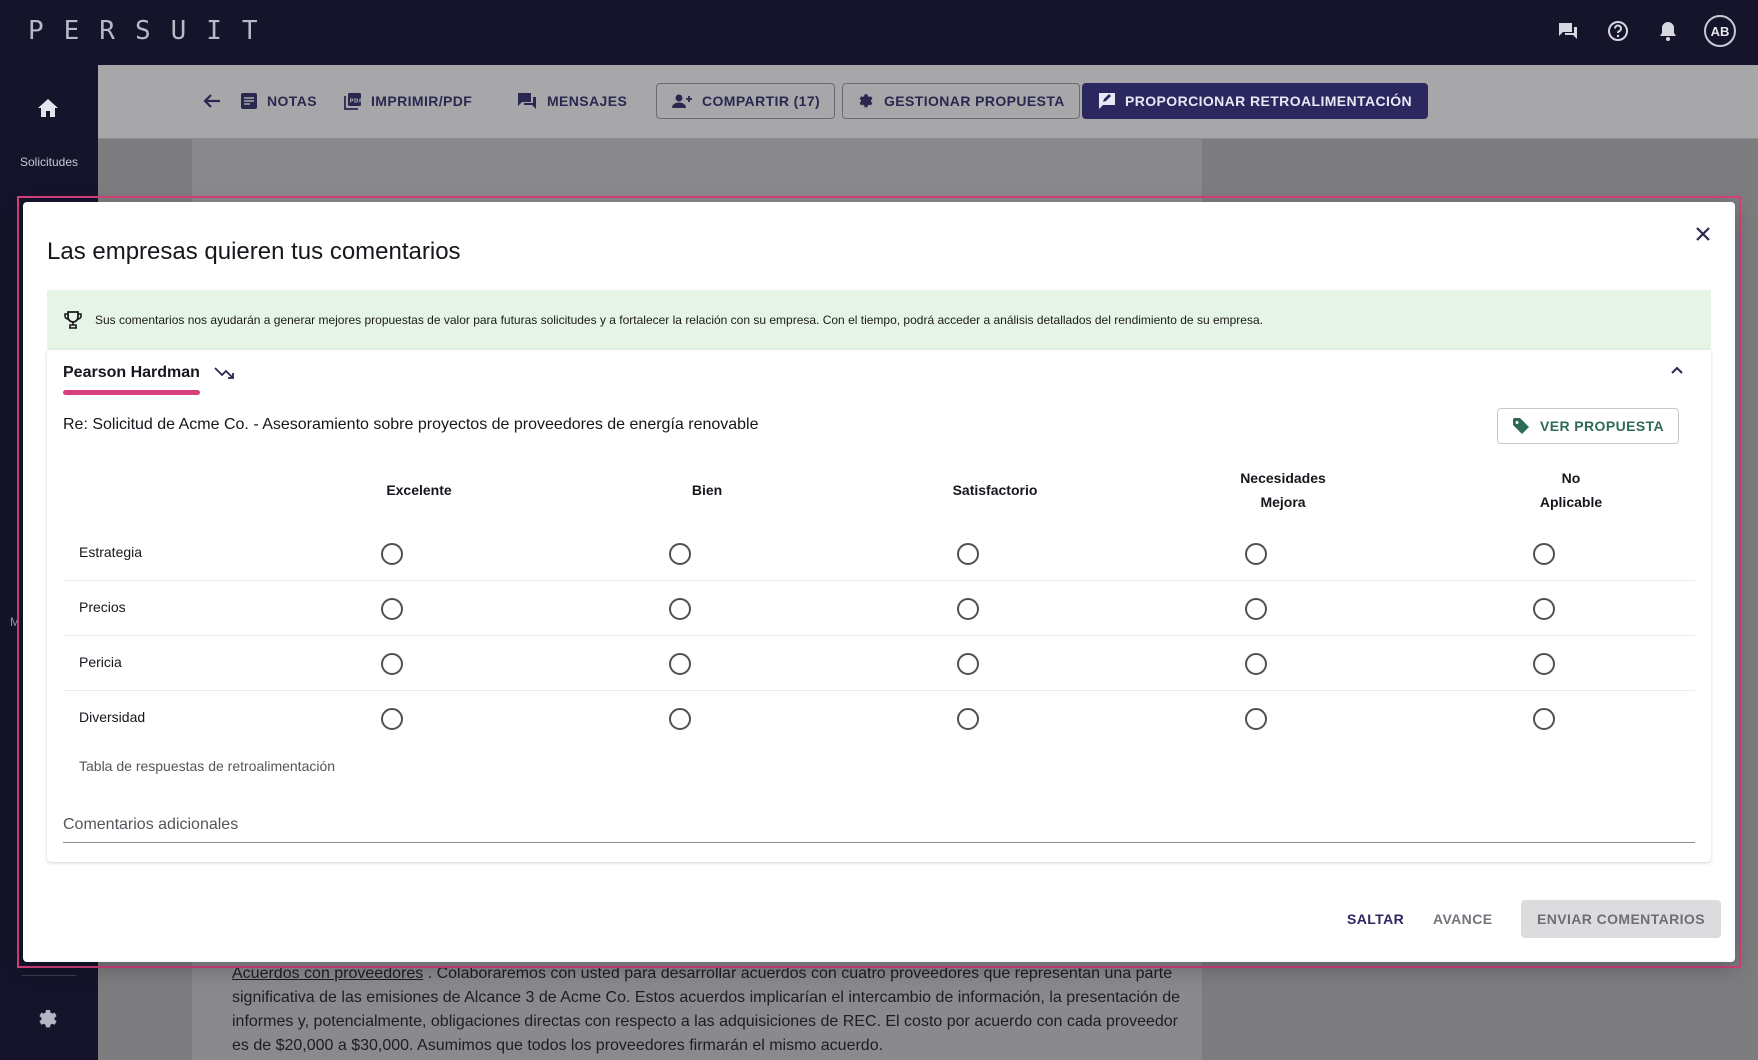 Image resolution: width=1758 pixels, height=1060 pixels. What do you see at coordinates (879, 718) in the screenshot?
I see `rating-row-diversidad: Diversidad` at bounding box center [879, 718].